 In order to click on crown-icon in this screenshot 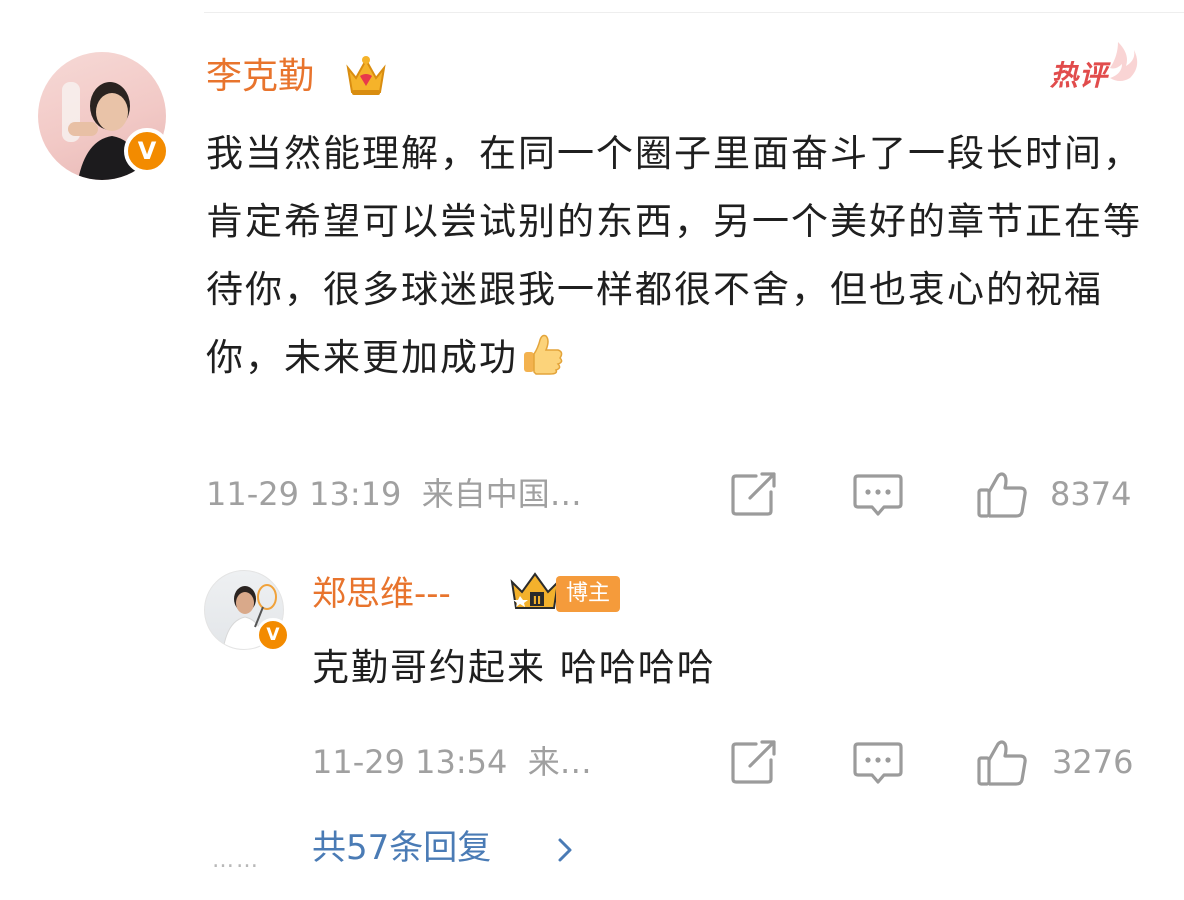, I will do `click(366, 75)`.